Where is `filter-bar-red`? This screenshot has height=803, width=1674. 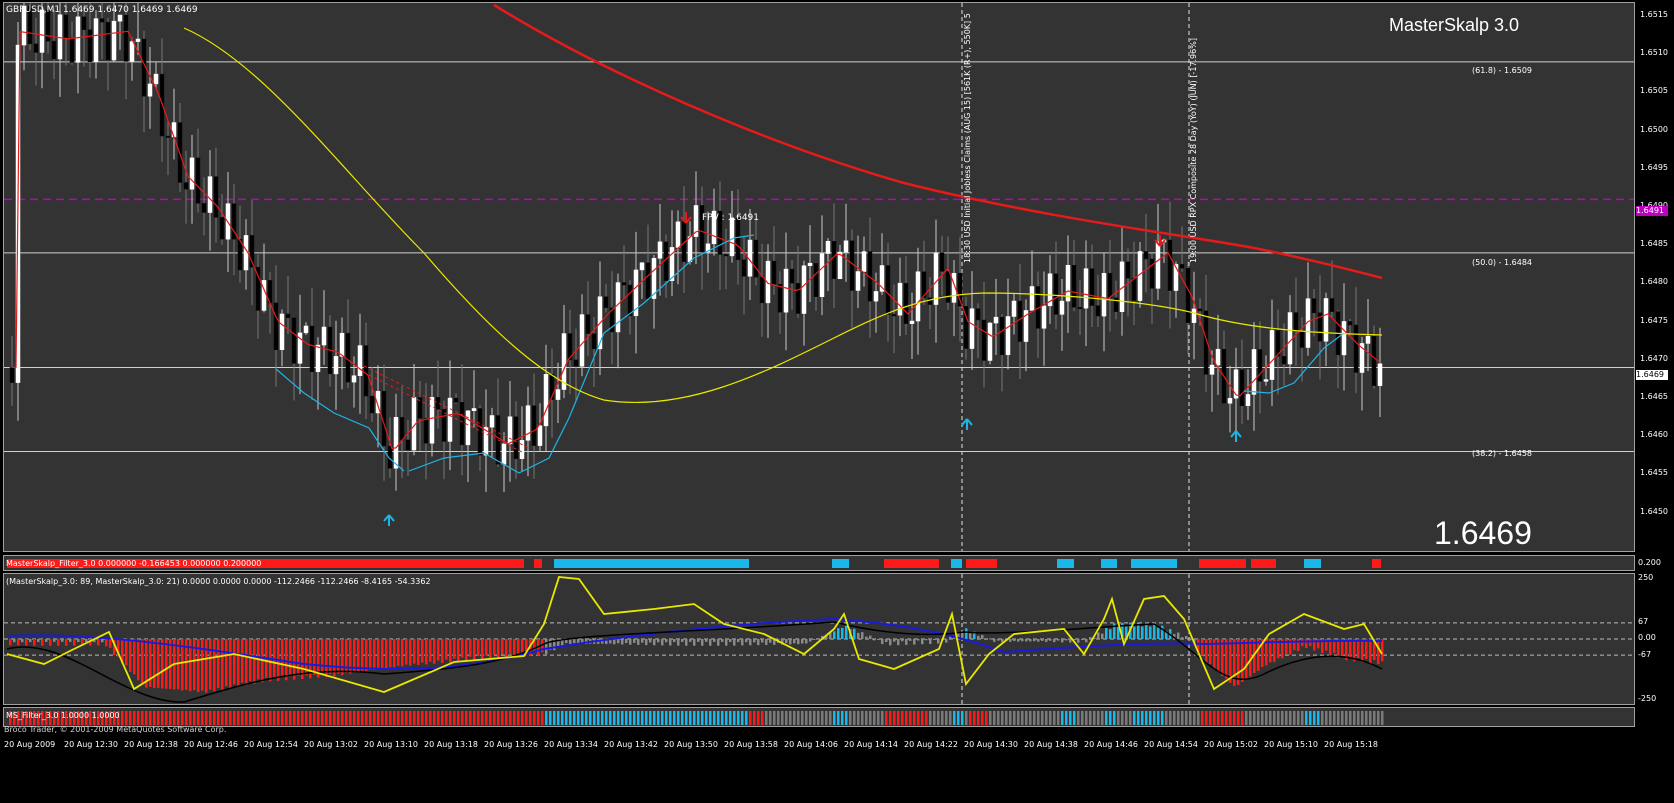 filter-bar-red is located at coordinates (1263, 563).